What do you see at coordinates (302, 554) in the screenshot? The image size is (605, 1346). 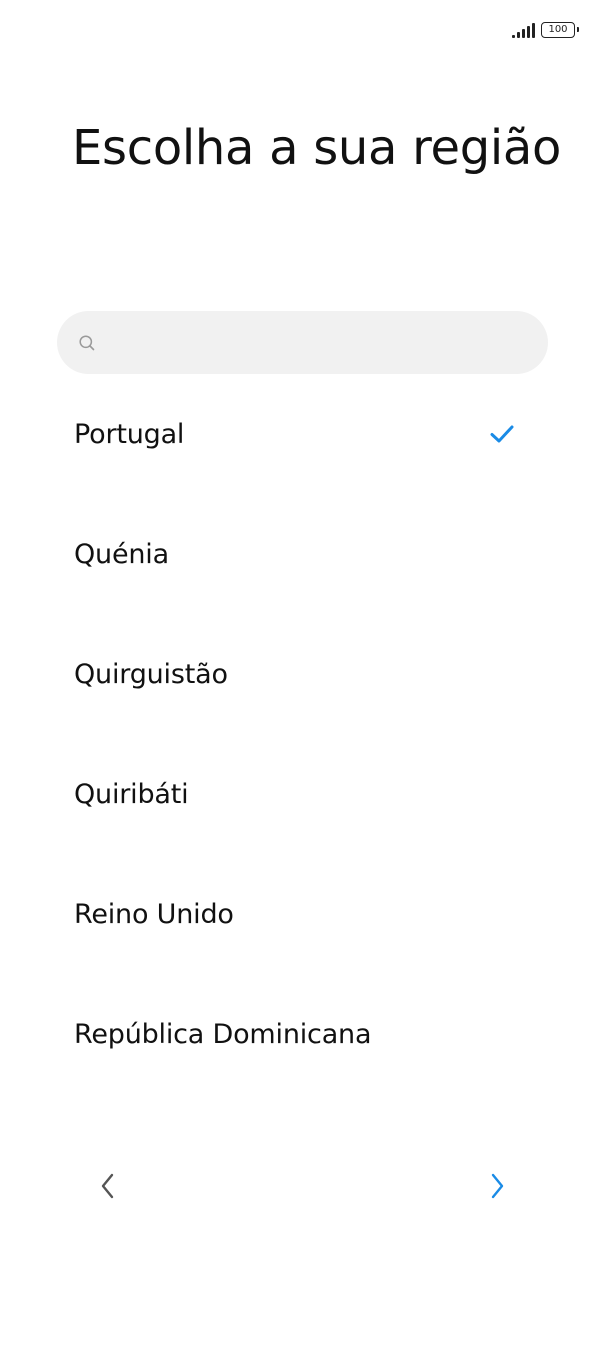 I see `region-item-quenia: Quénia` at bounding box center [302, 554].